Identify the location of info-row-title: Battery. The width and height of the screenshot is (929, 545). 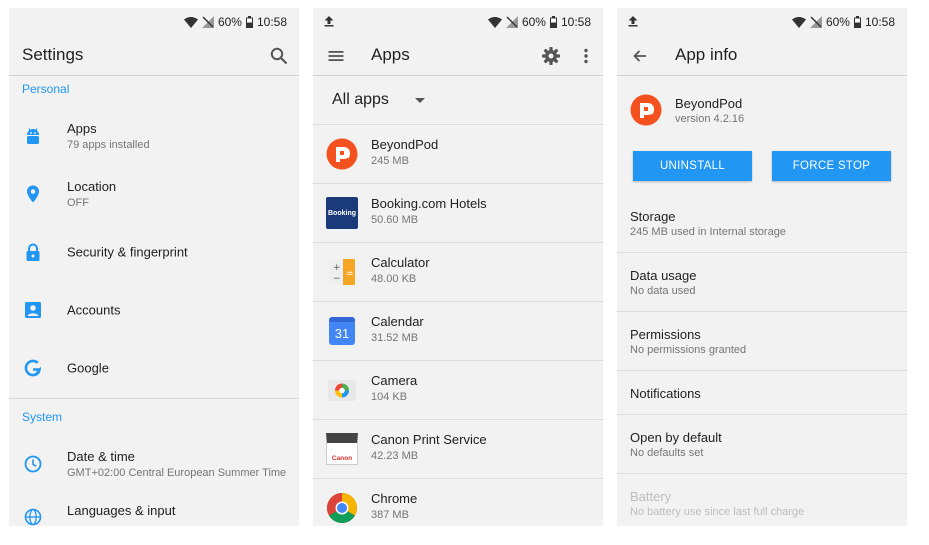
(651, 496).